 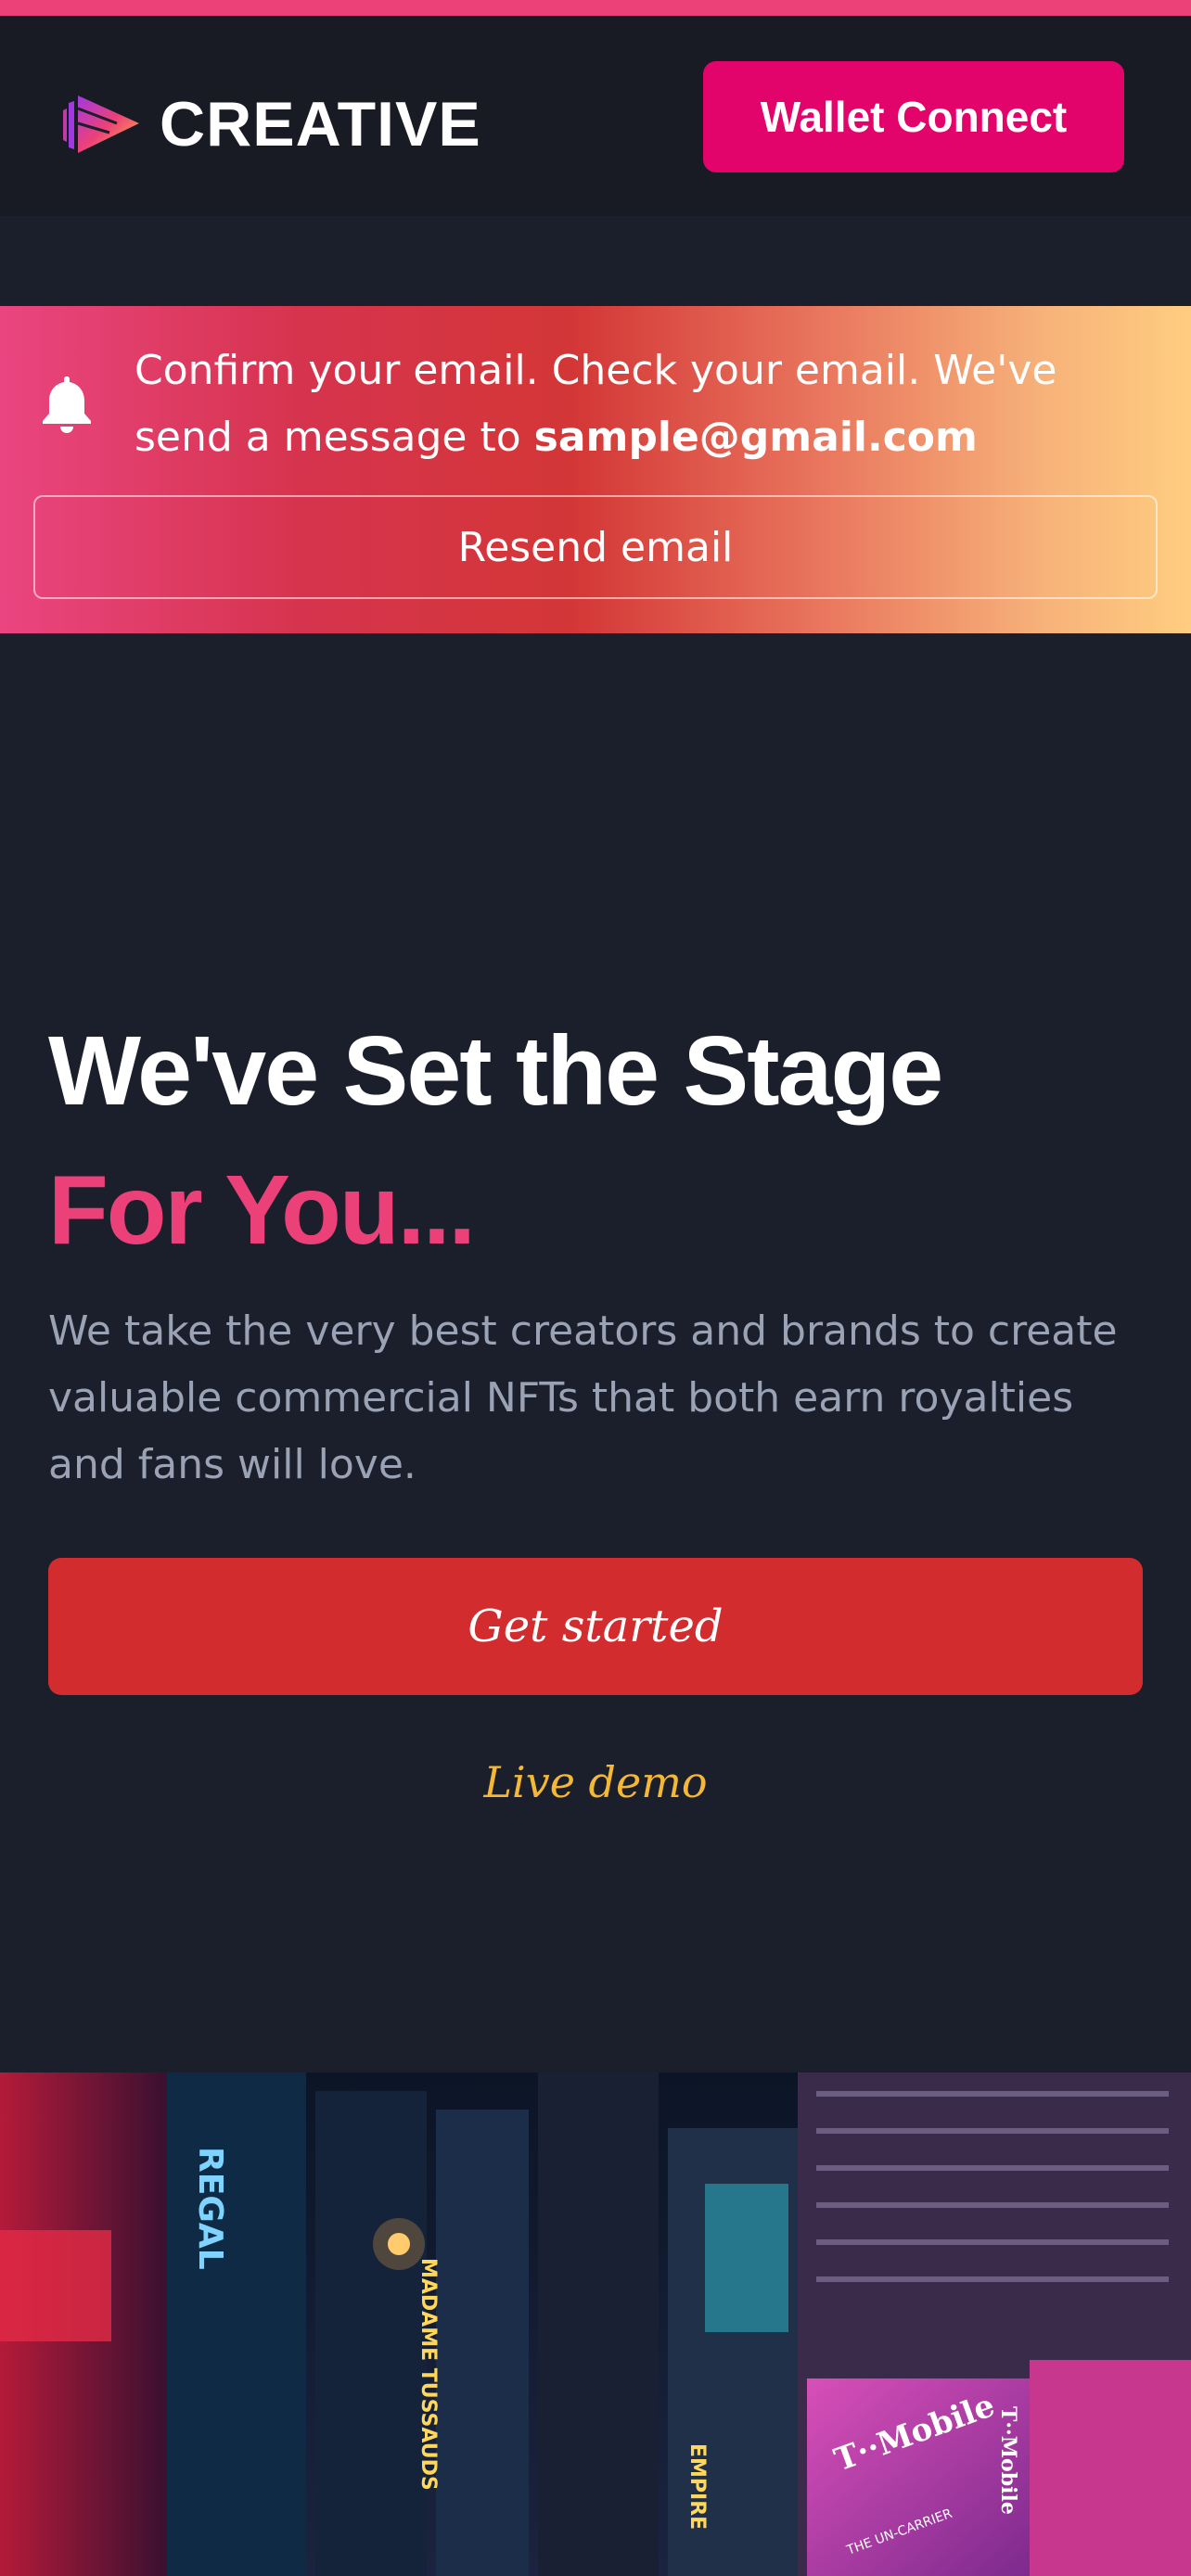 What do you see at coordinates (595, 1782) in the screenshot?
I see `live-demo-link: Live demo` at bounding box center [595, 1782].